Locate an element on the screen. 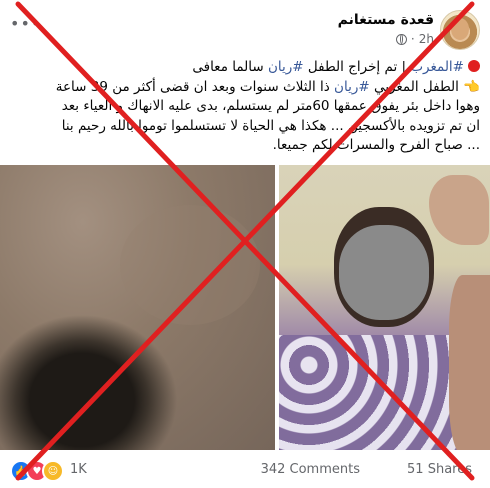  arm is located at coordinates (469, 362).